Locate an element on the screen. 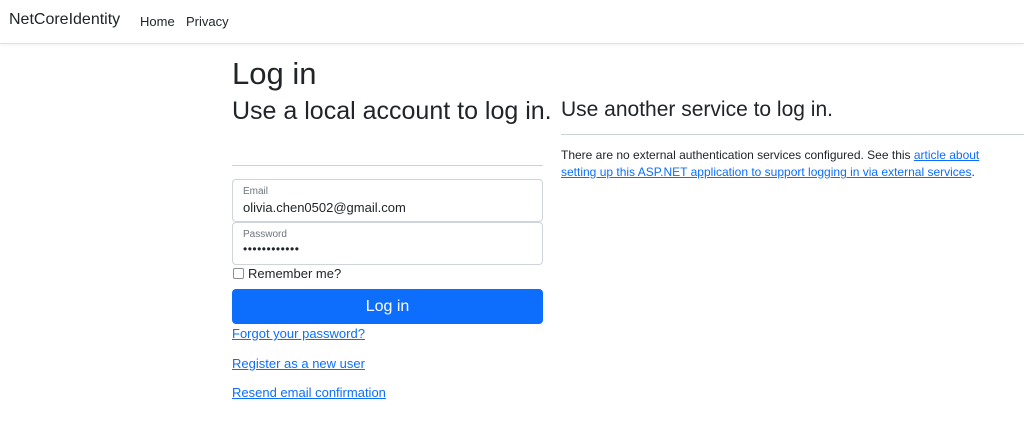 This screenshot has height=437, width=1024. forgot-password-link: Forgot your password? is located at coordinates (298, 333).